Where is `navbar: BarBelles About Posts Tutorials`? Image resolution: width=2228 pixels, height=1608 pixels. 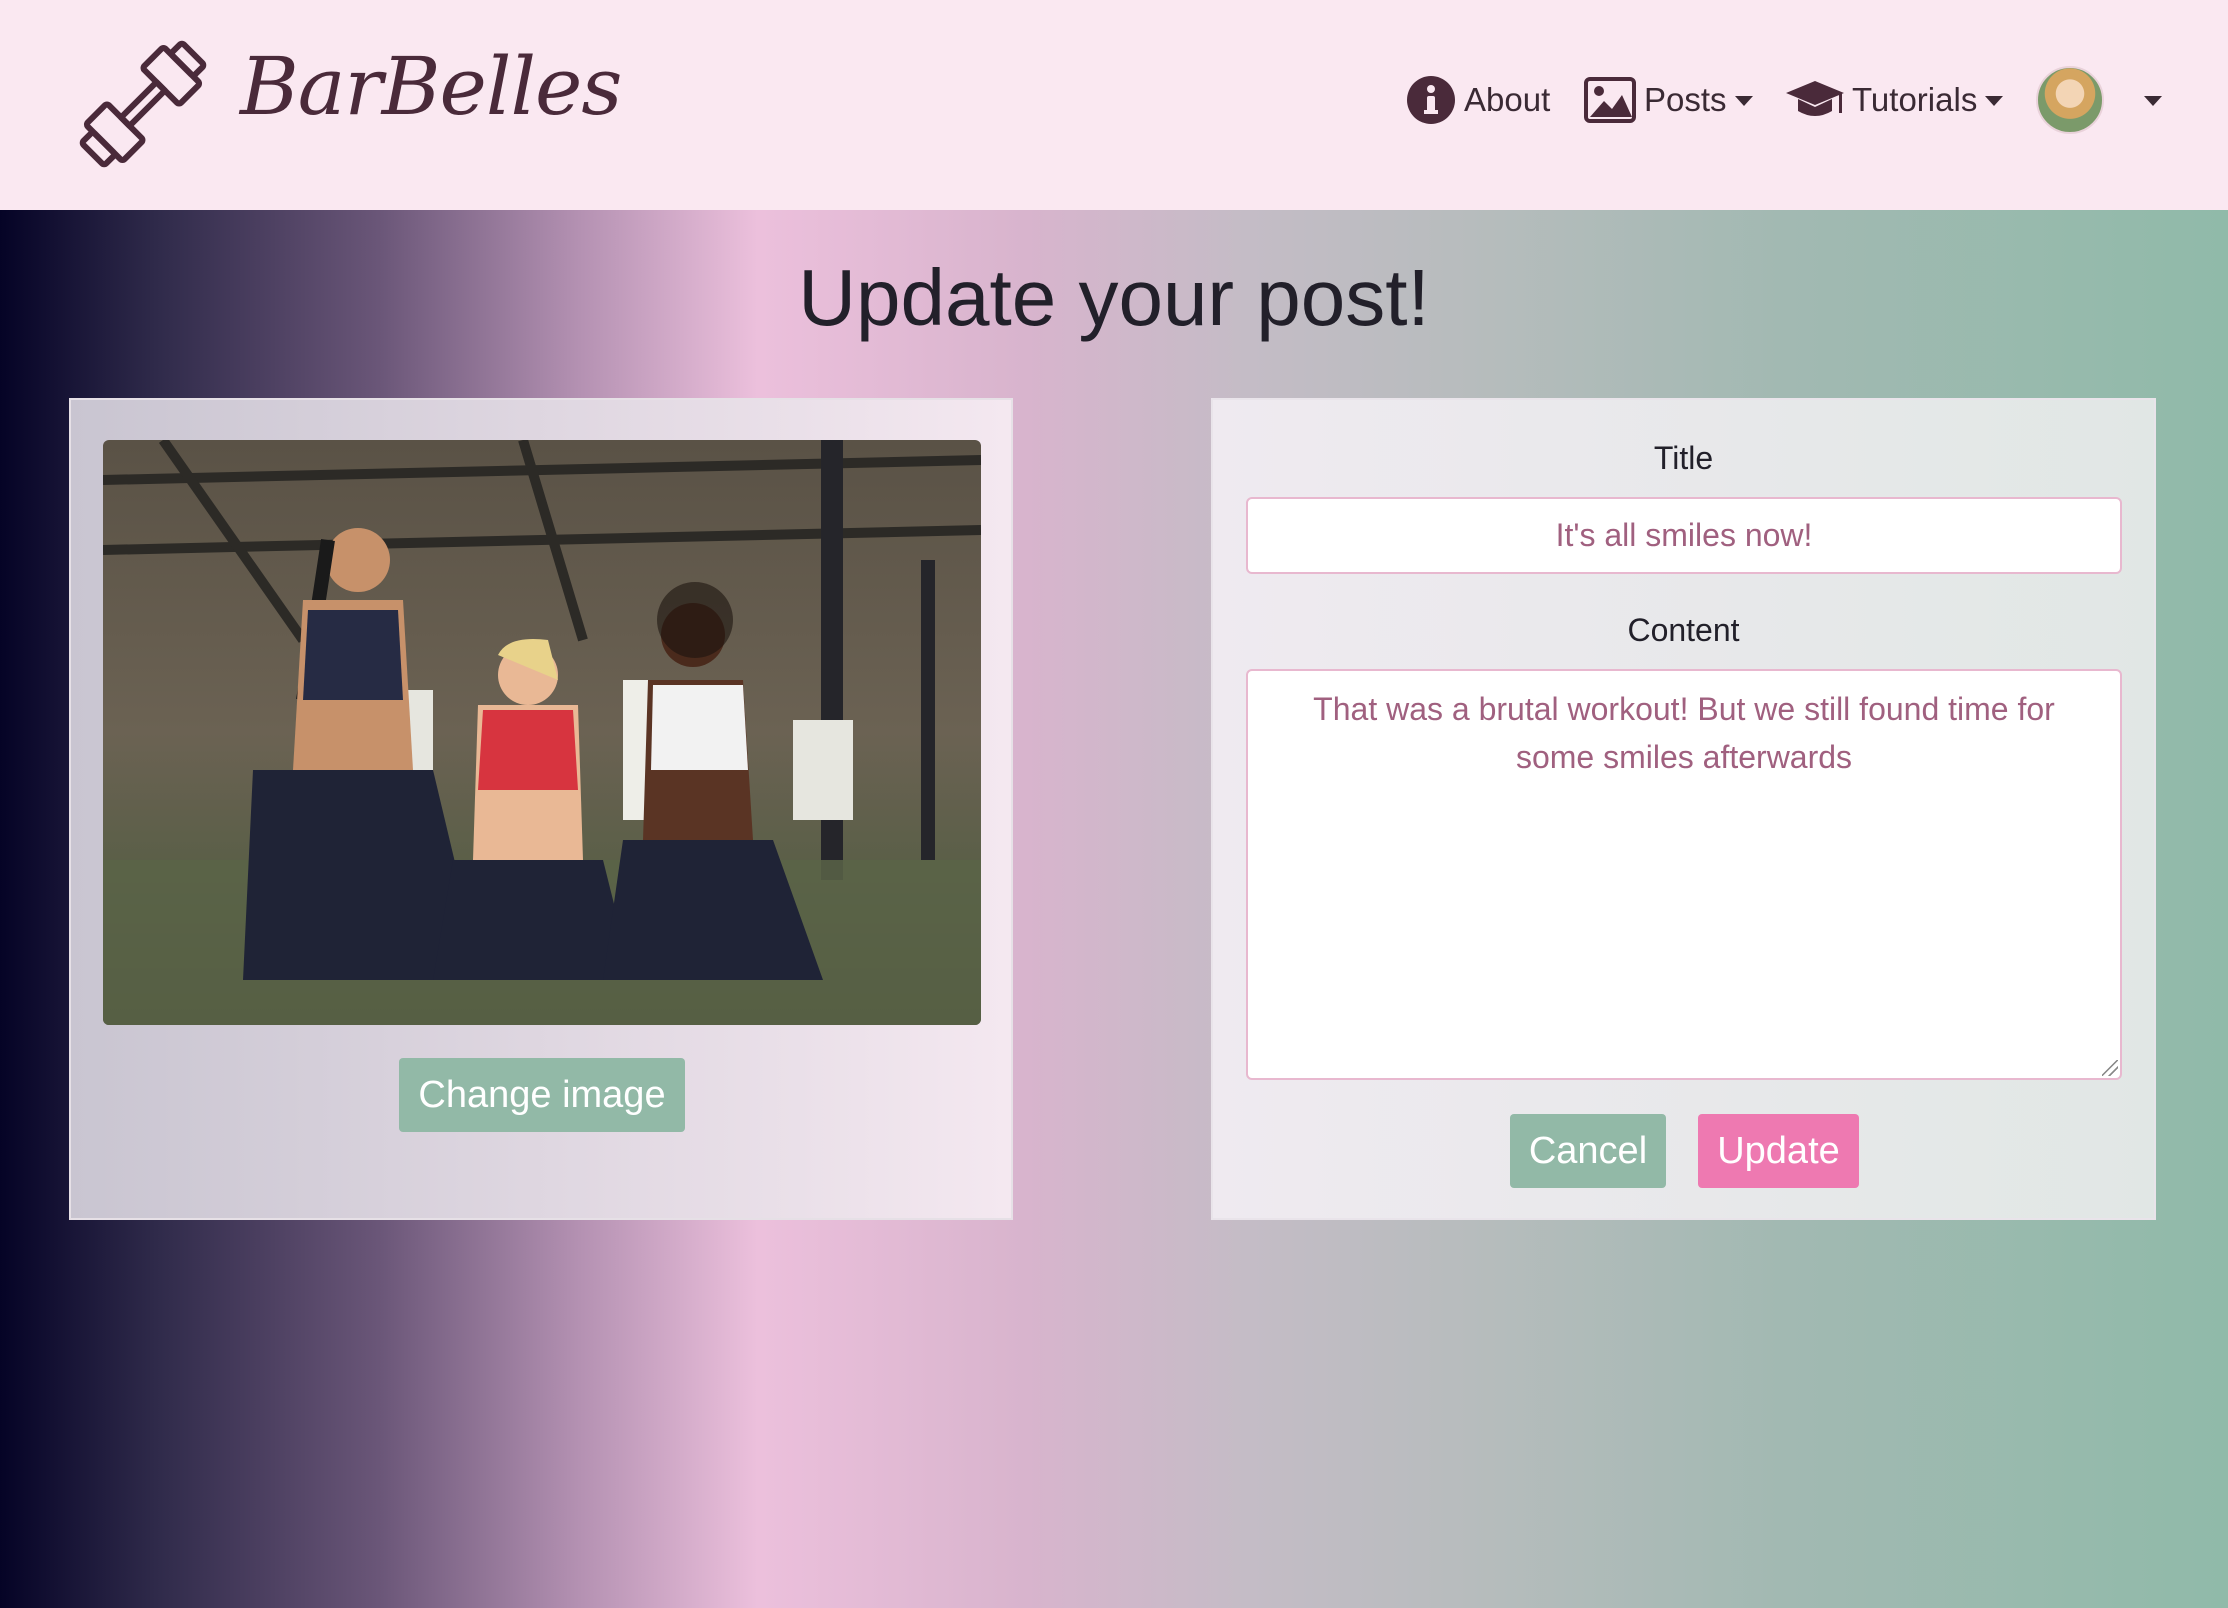 navbar: BarBelles About Posts Tutorials is located at coordinates (1114, 105).